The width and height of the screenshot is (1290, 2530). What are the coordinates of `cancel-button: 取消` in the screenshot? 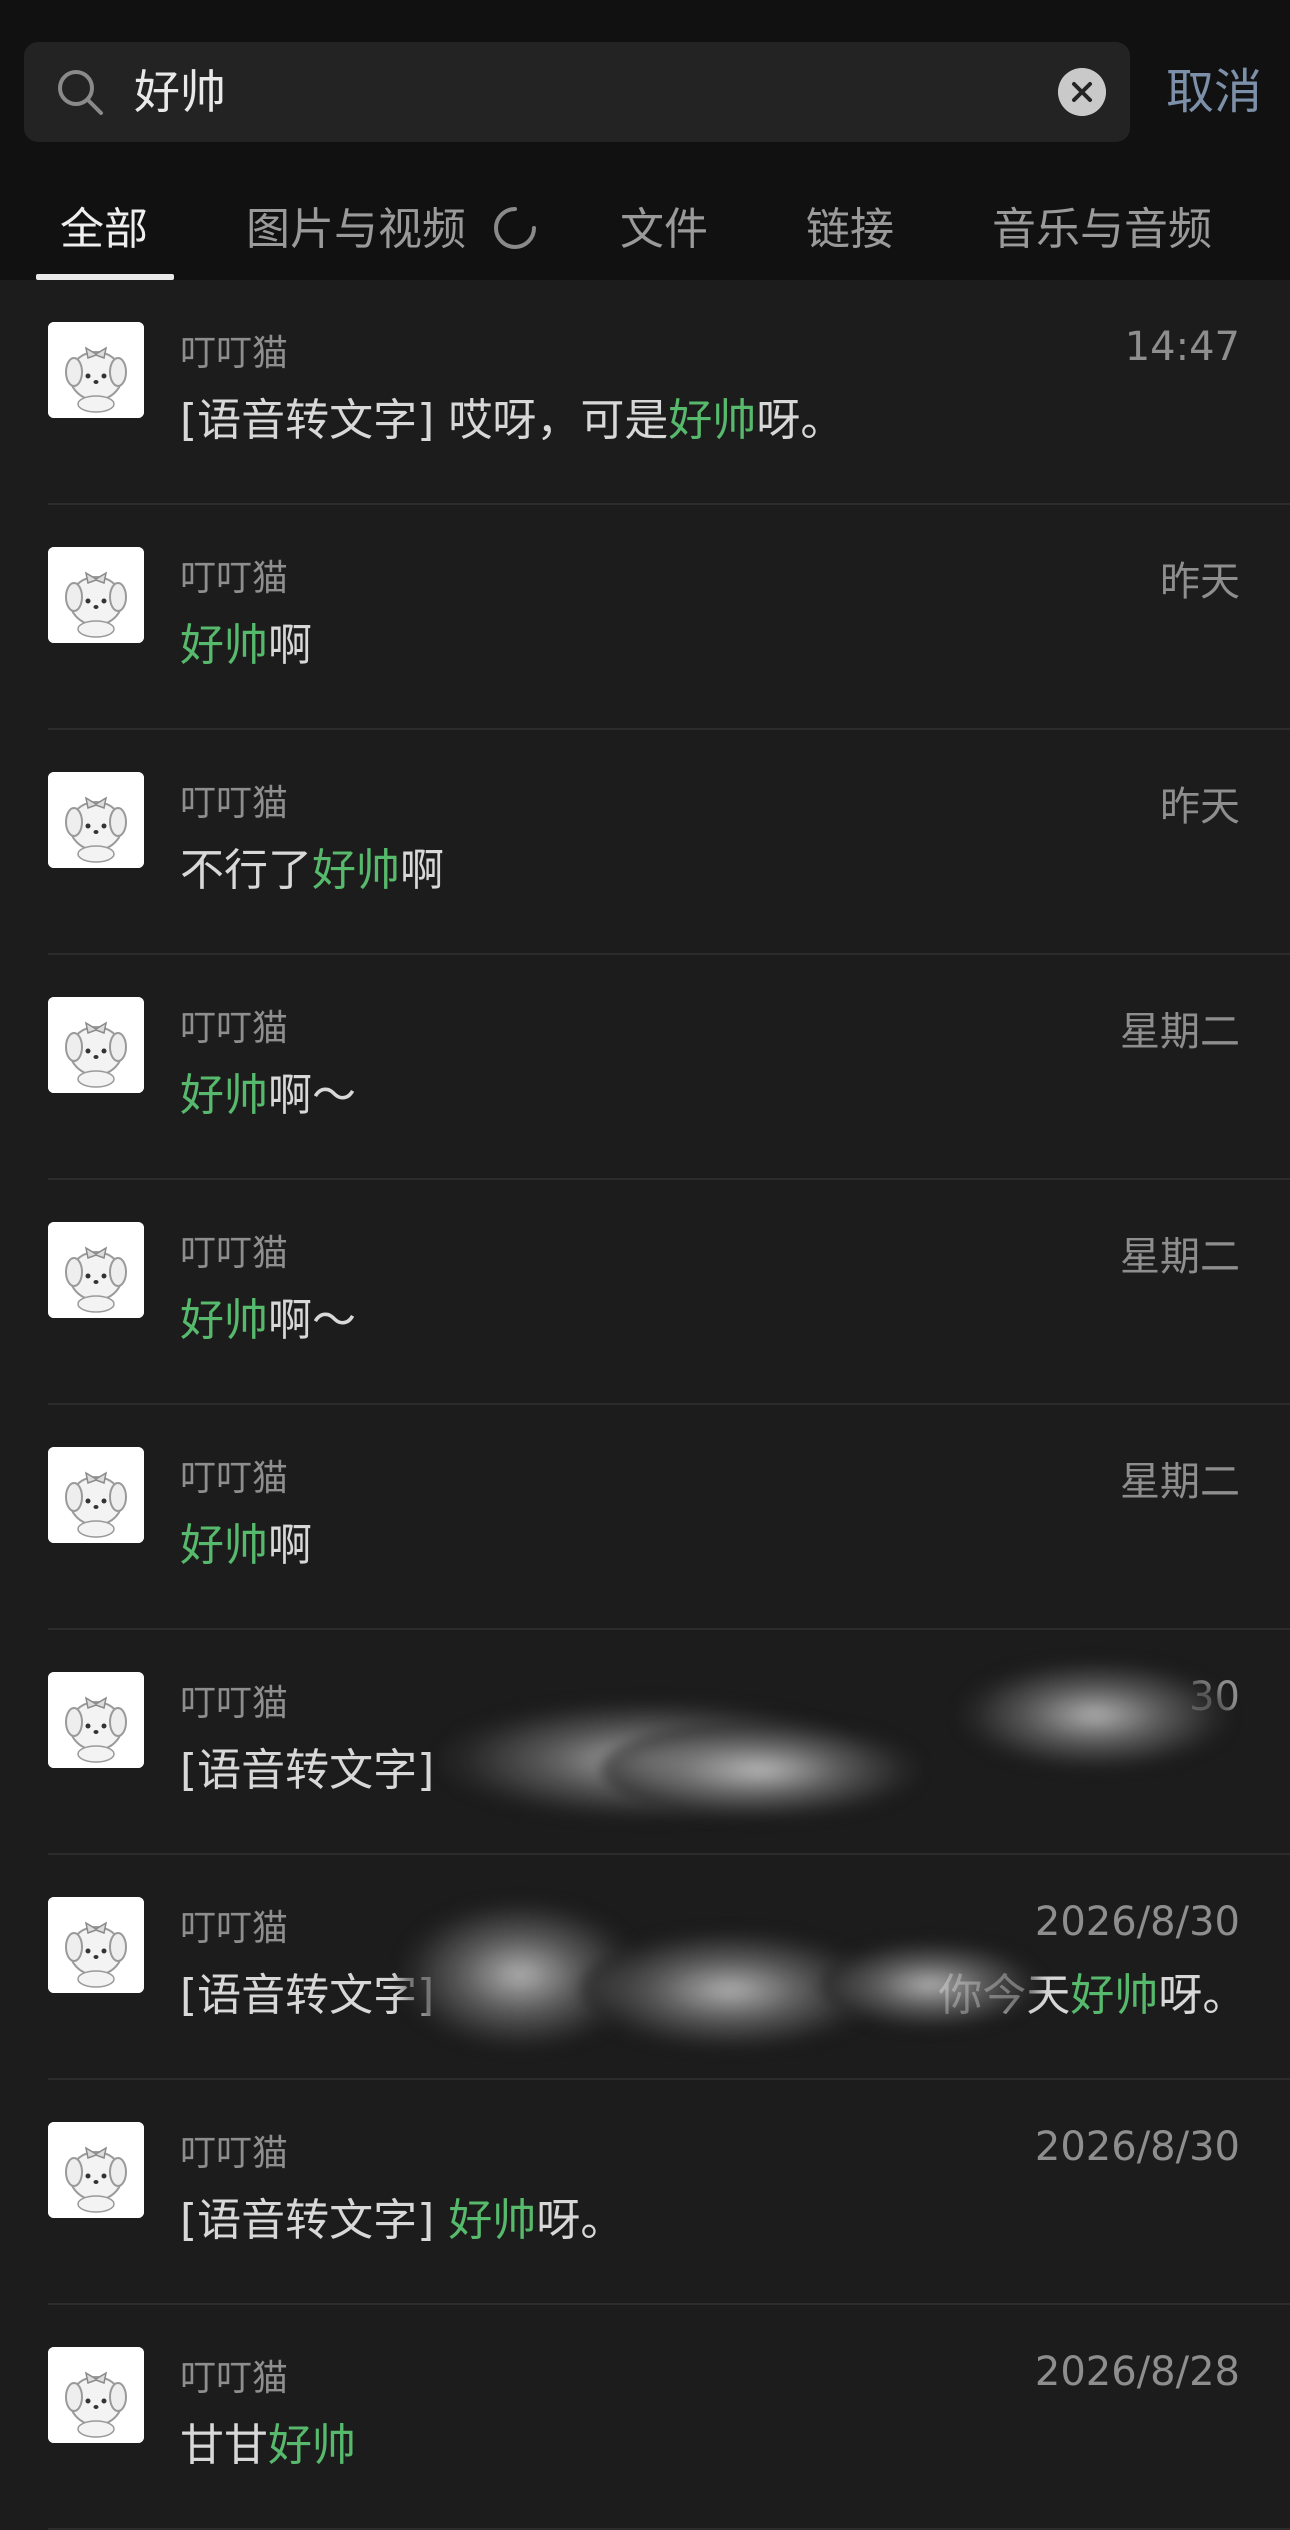 It's located at (1214, 92).